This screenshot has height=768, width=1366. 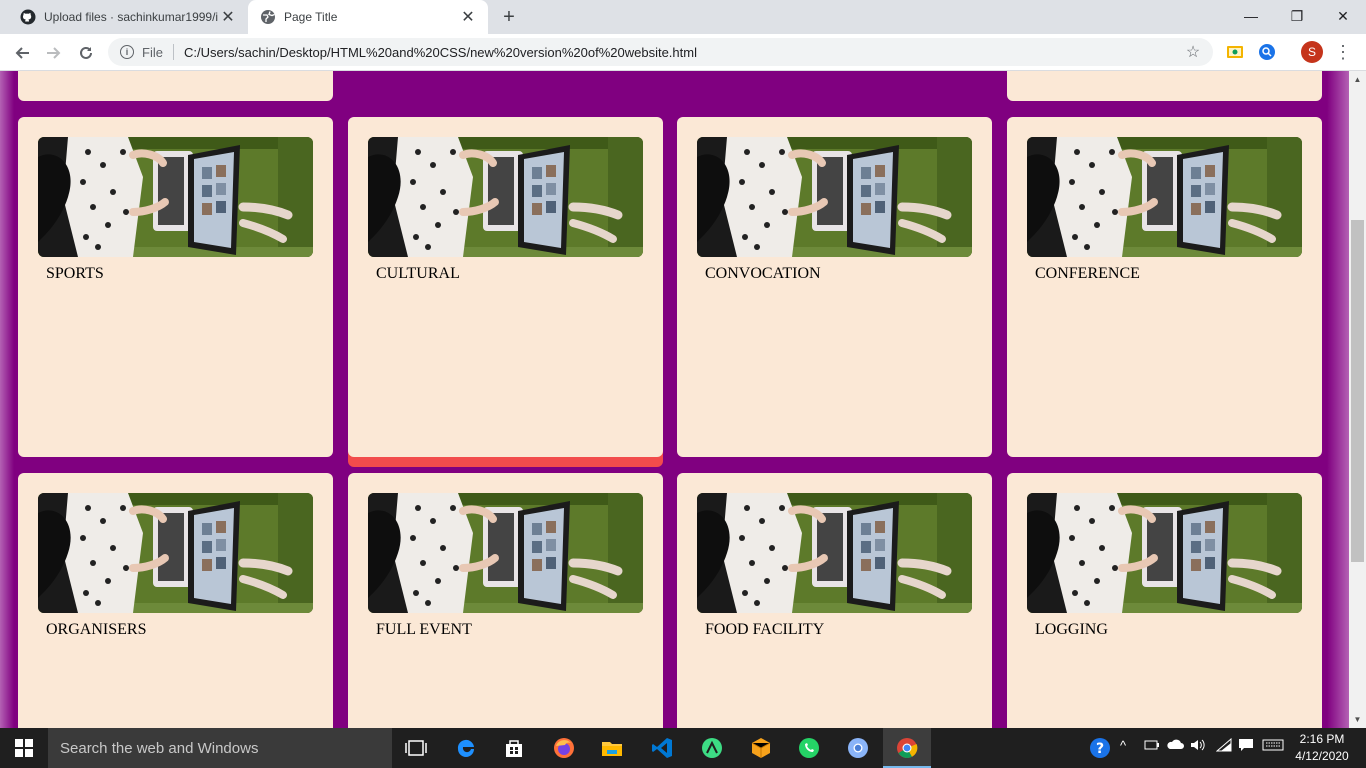 I want to click on help-icon: ?, so click(x=1100, y=749).